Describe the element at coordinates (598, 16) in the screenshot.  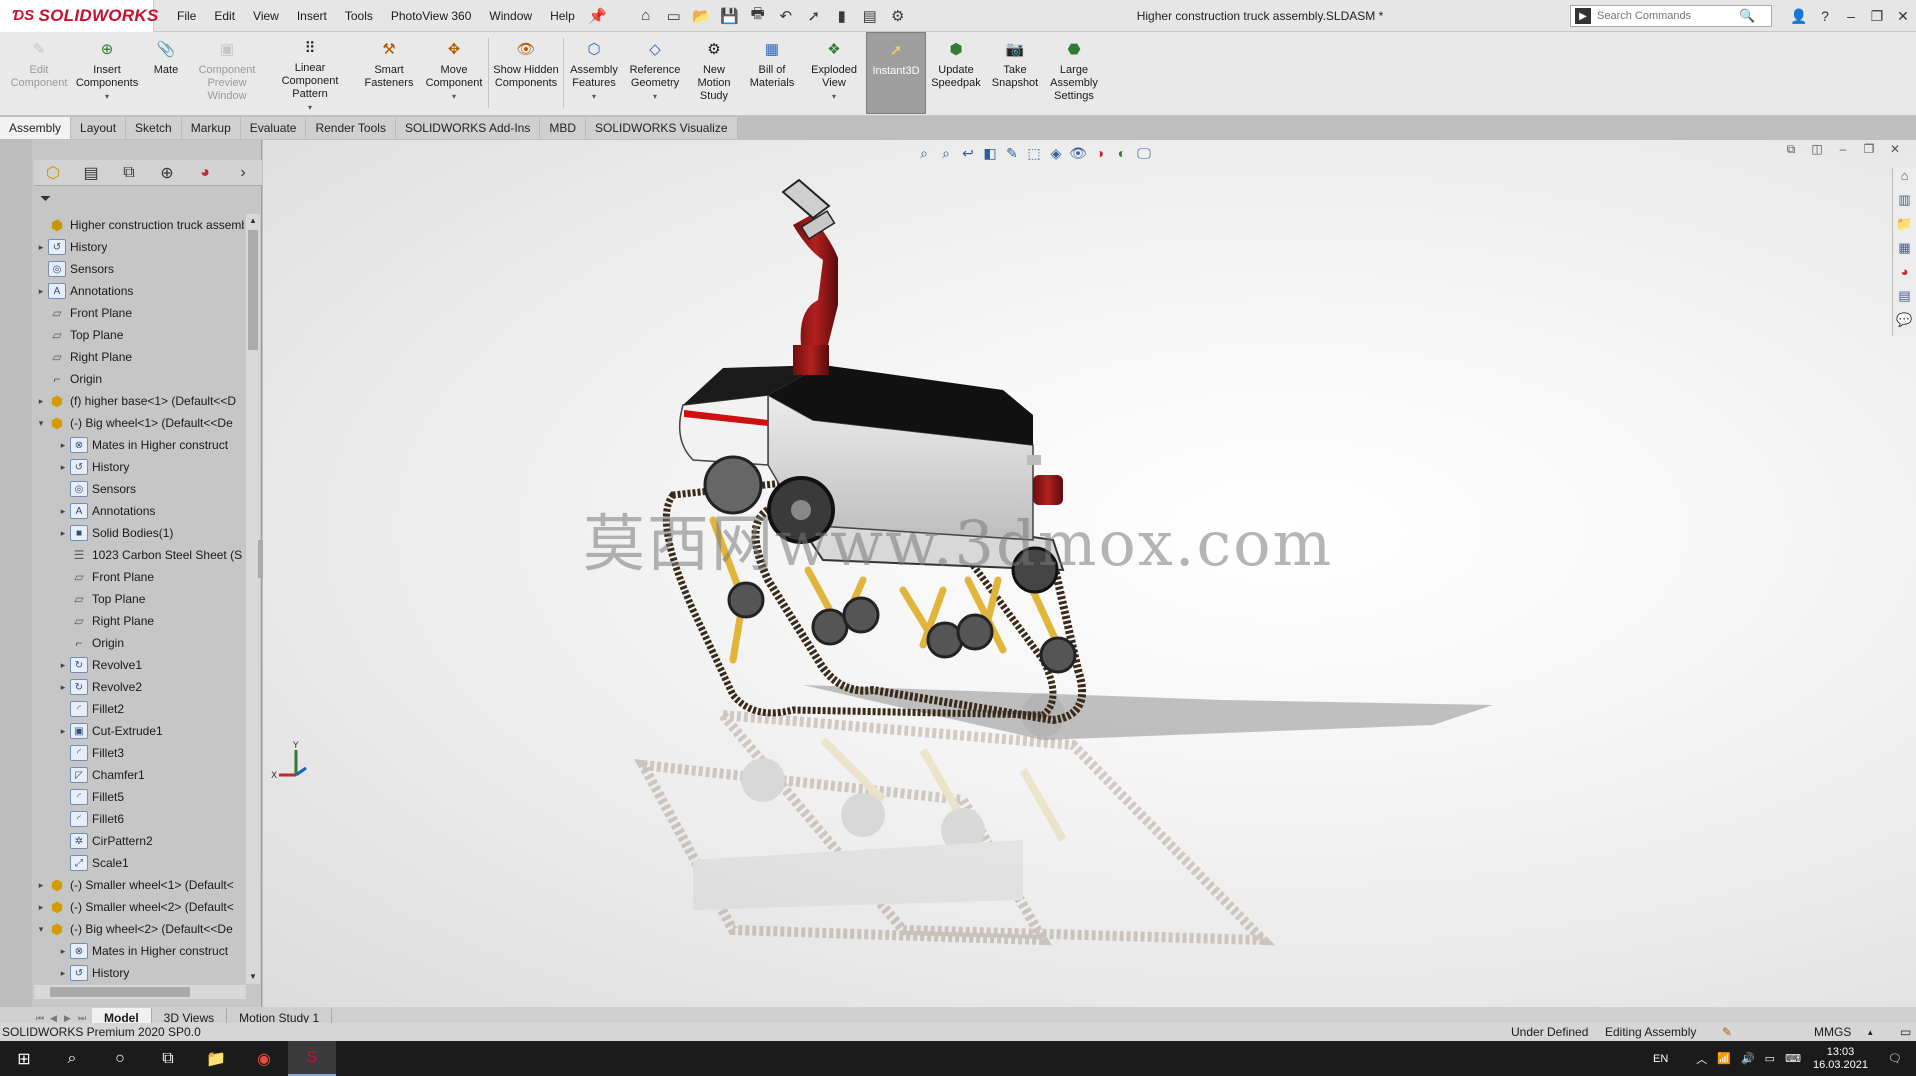
I see `pin-icon: 📌` at that location.